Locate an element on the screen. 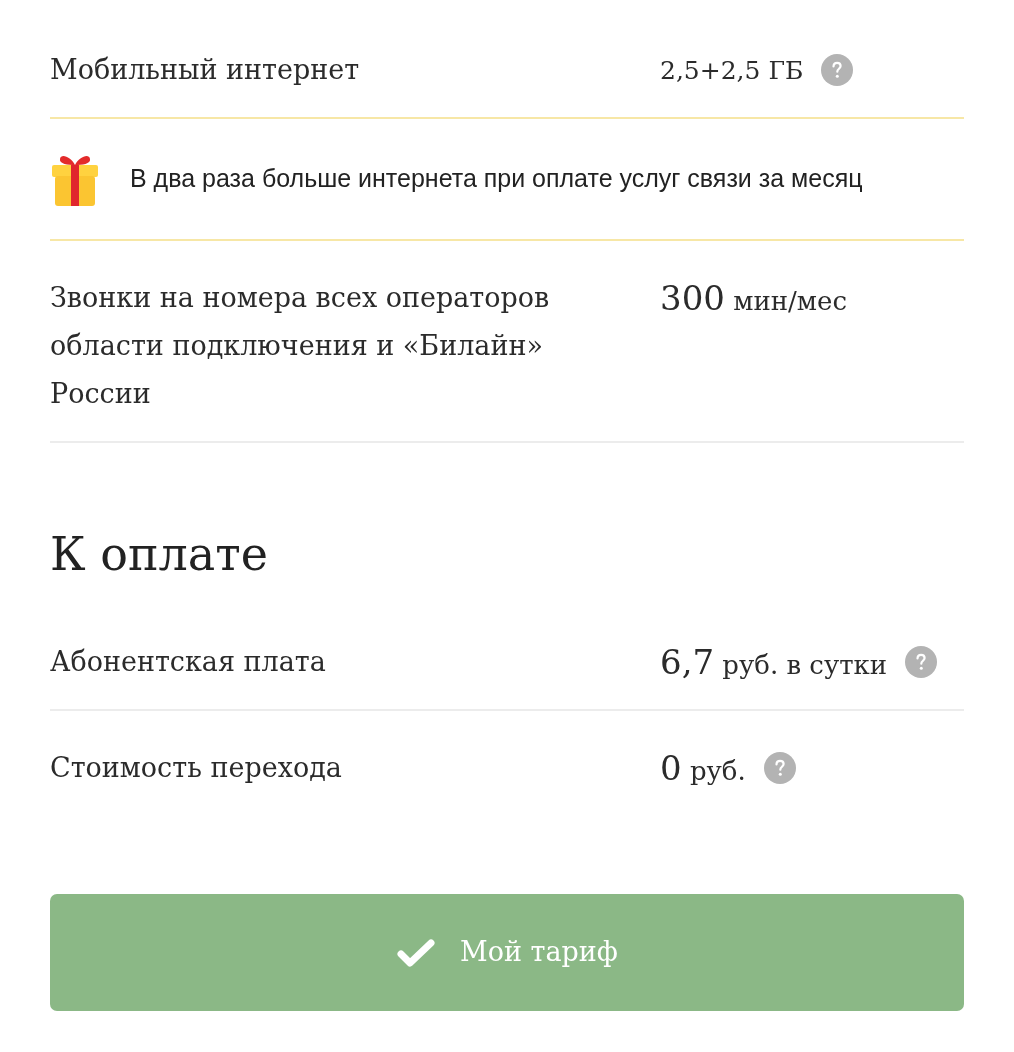 The width and height of the screenshot is (1014, 1052). feature-value: 0 руб. is located at coordinates (703, 768).